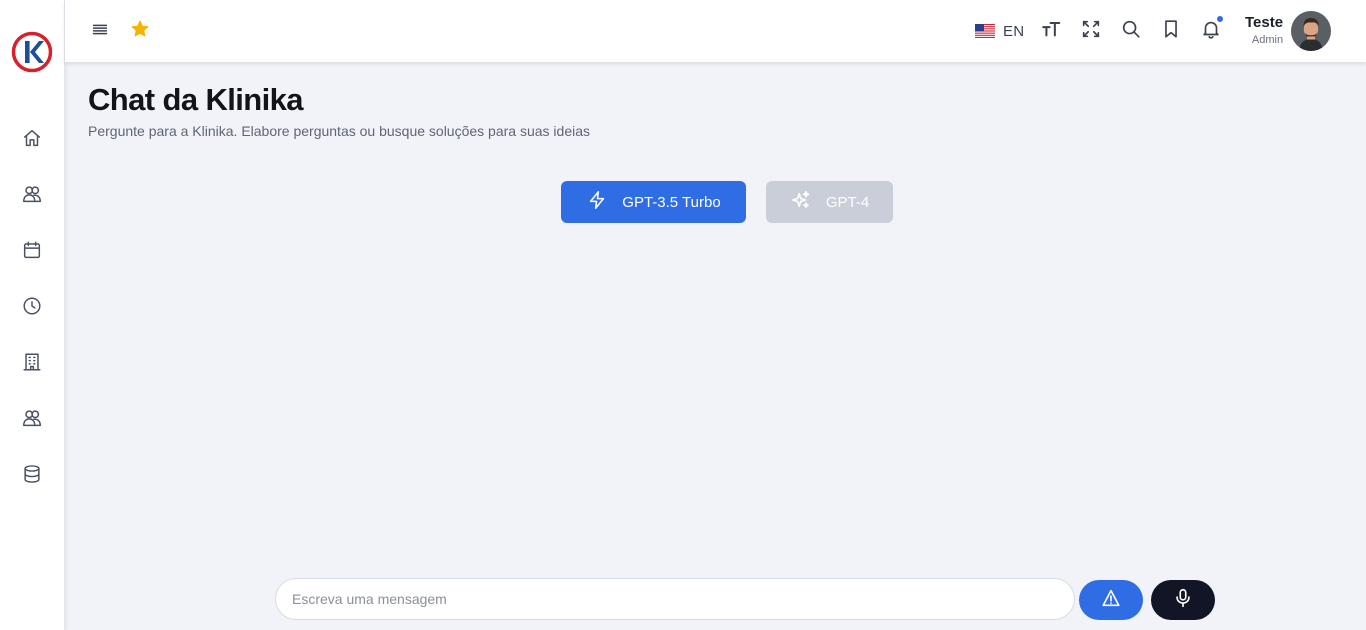 The image size is (1366, 630). Describe the element at coordinates (985, 31) in the screenshot. I see `us-flag-icon` at that location.